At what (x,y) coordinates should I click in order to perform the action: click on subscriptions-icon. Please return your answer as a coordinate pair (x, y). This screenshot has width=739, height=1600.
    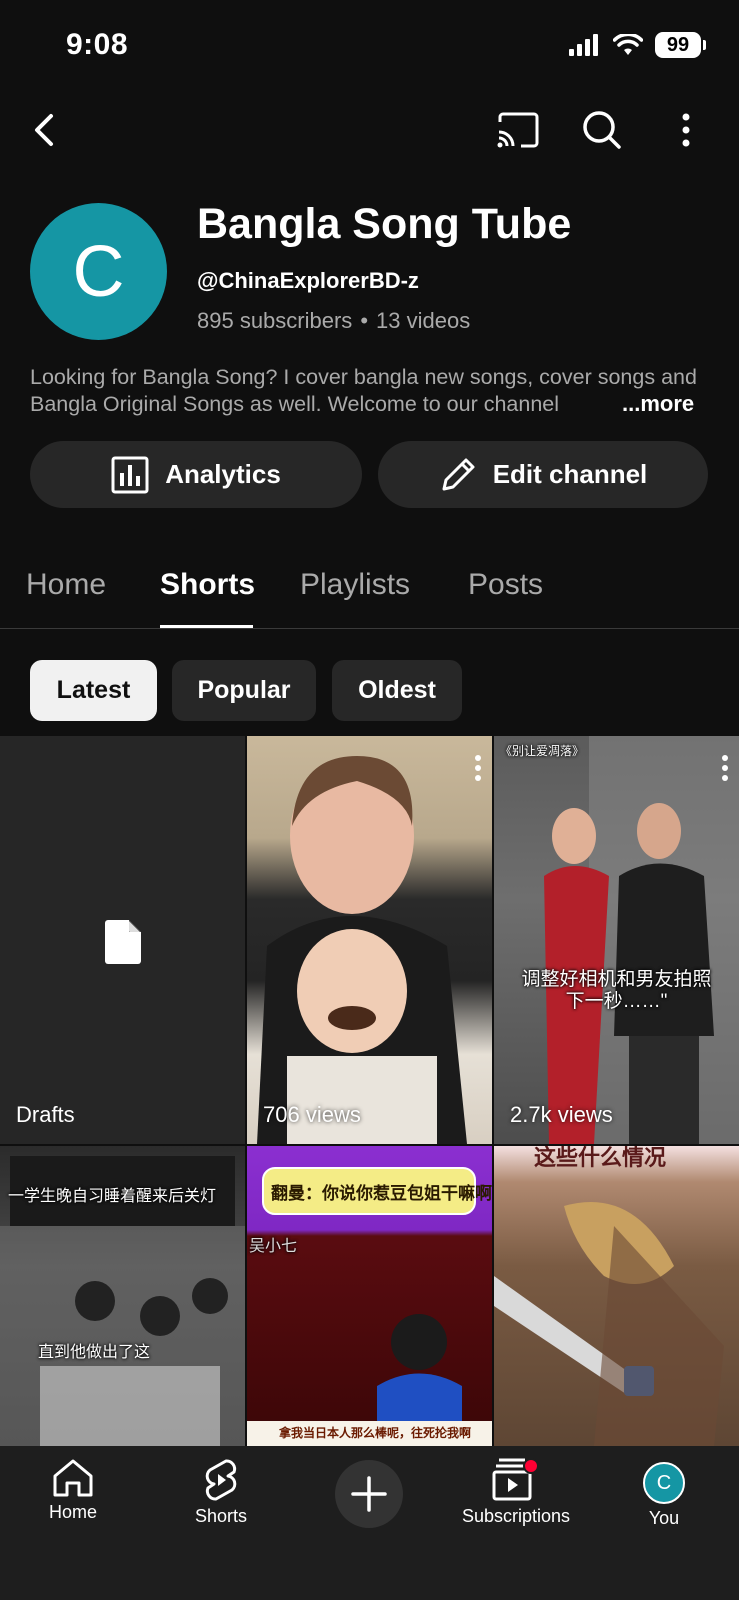
    Looking at the image, I should click on (515, 1479).